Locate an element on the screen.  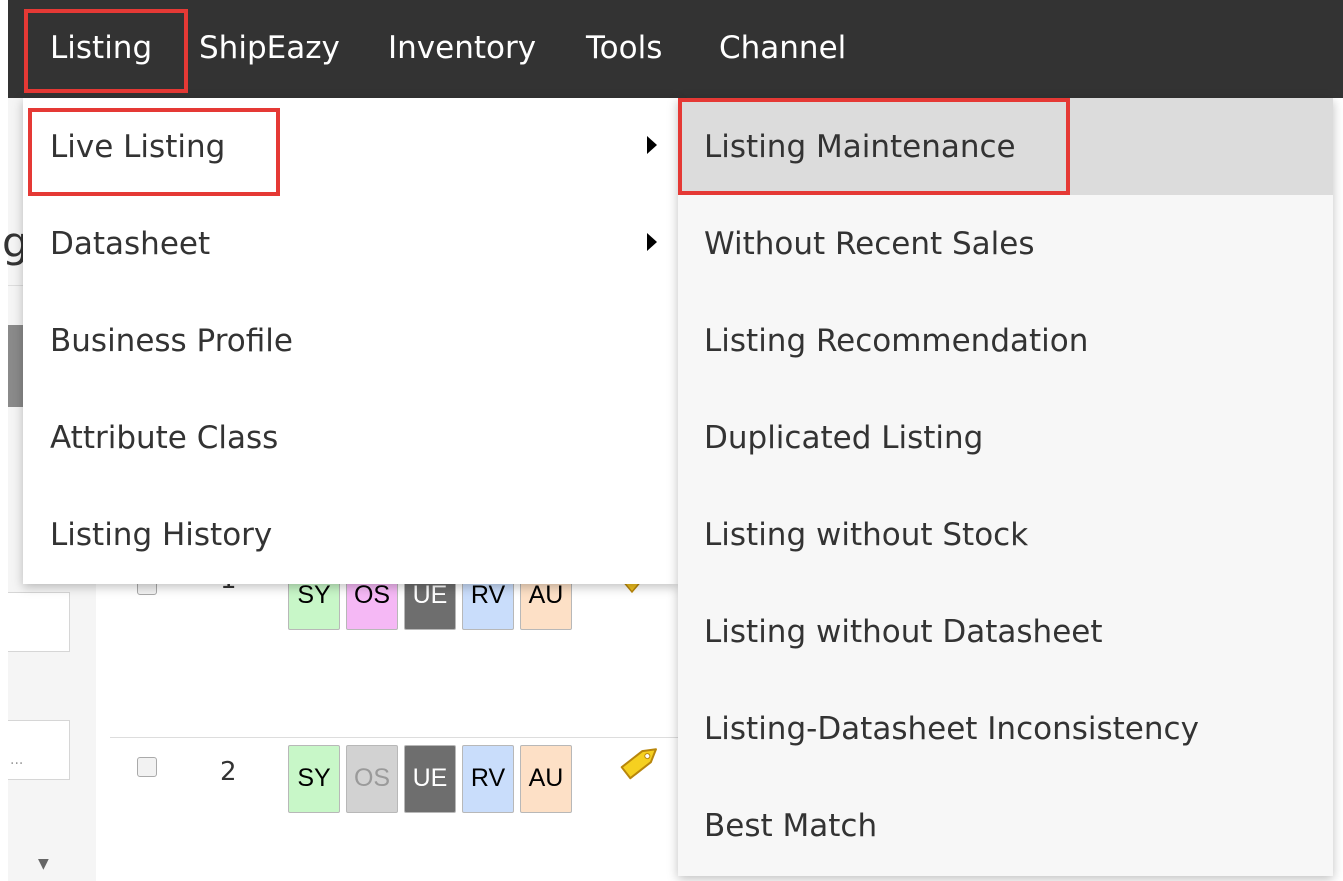
listing-maintenance-highlight is located at coordinates (874, 146).